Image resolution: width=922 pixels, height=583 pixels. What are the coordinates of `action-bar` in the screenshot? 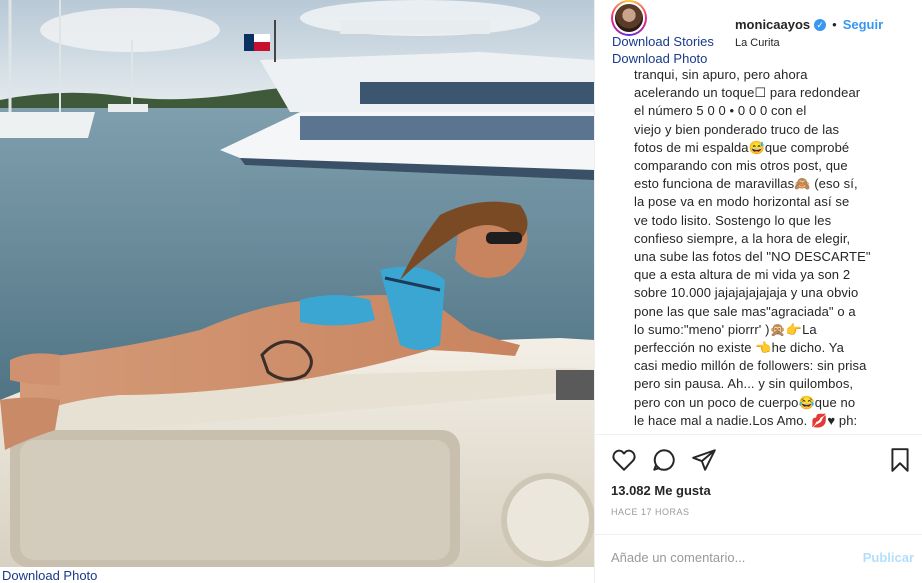 It's located at (763, 460).